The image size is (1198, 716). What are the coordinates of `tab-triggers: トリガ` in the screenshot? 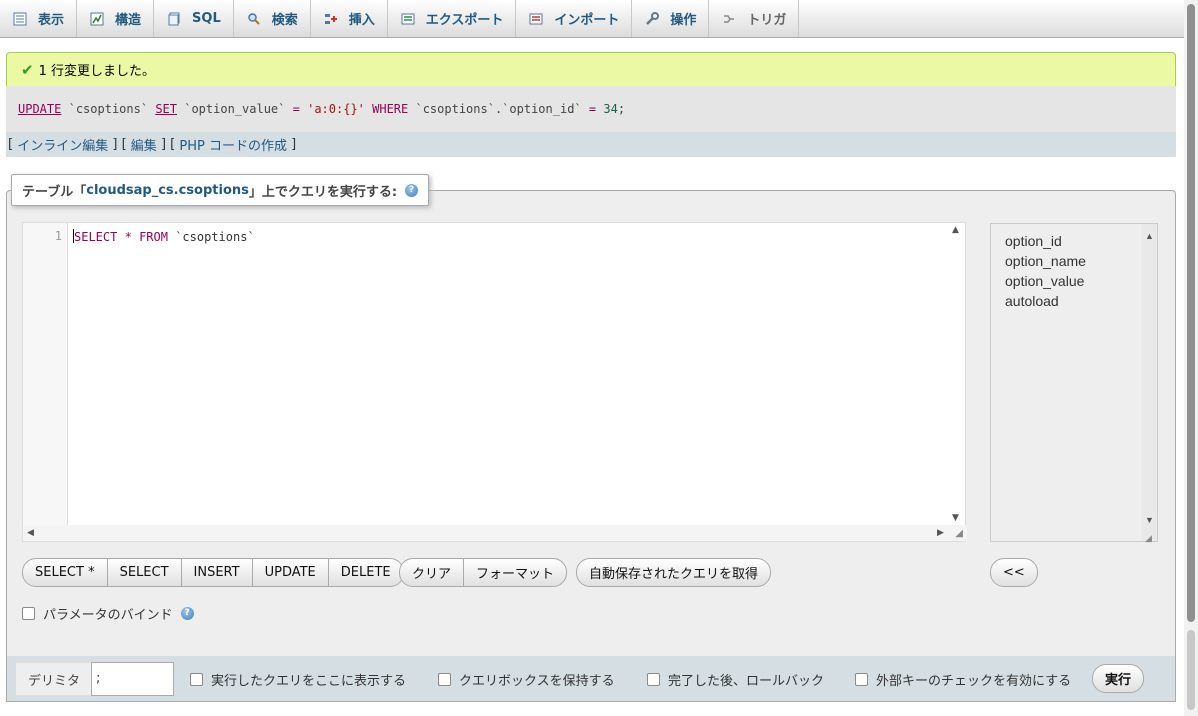 It's located at (754, 18).